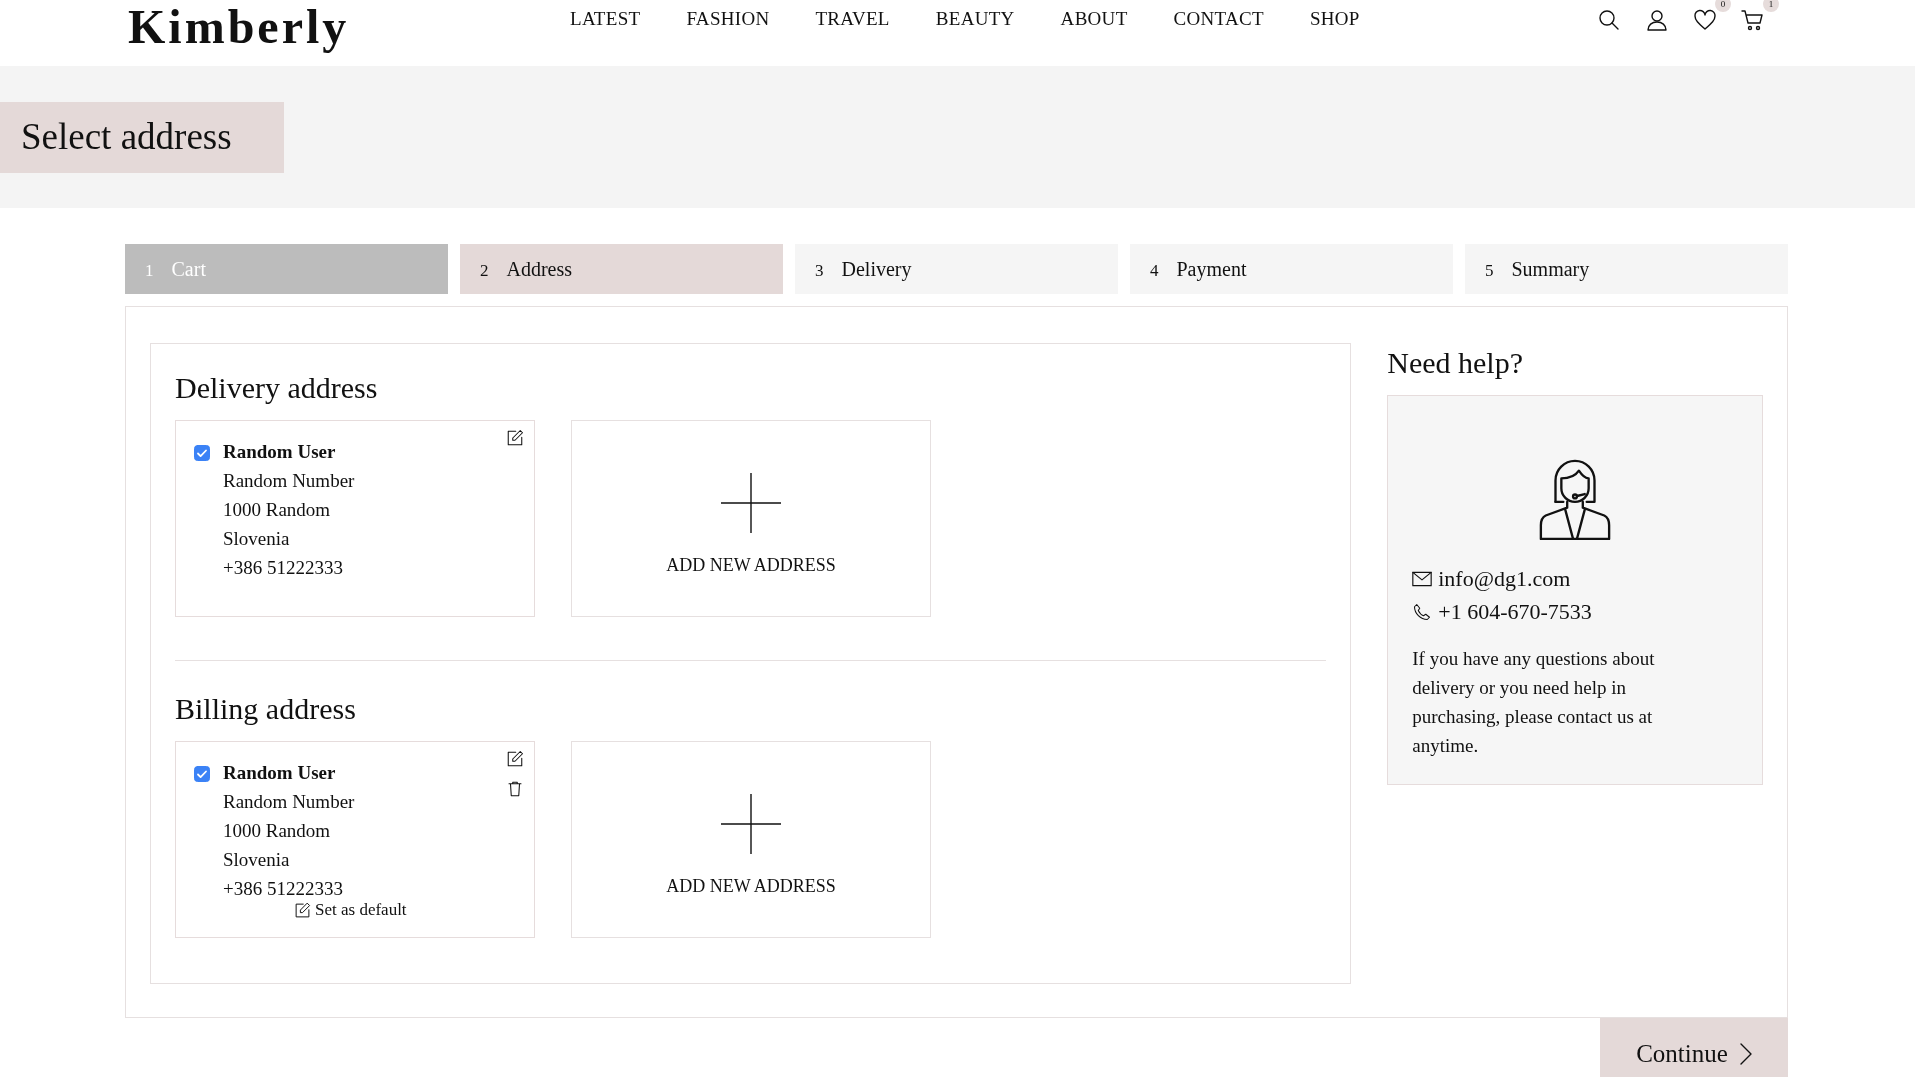 The height and width of the screenshot is (1079, 1915). I want to click on nav-link: ABOUT, so click(1094, 19).